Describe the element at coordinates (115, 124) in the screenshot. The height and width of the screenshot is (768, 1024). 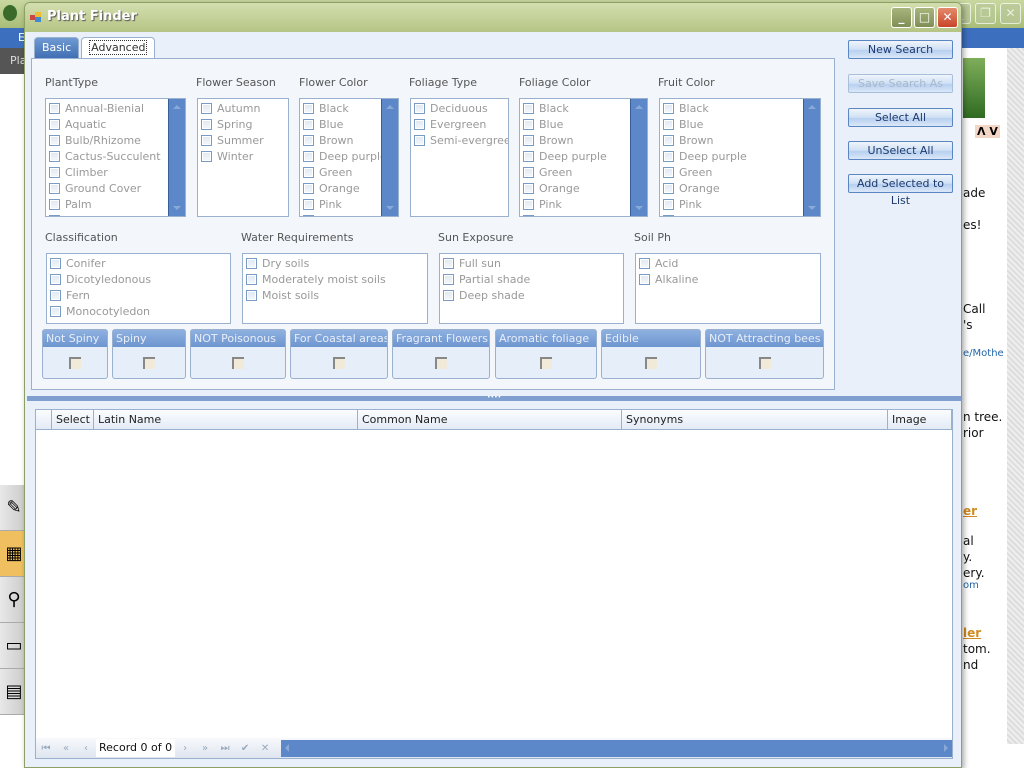
I see `list-item: Aquatic` at that location.